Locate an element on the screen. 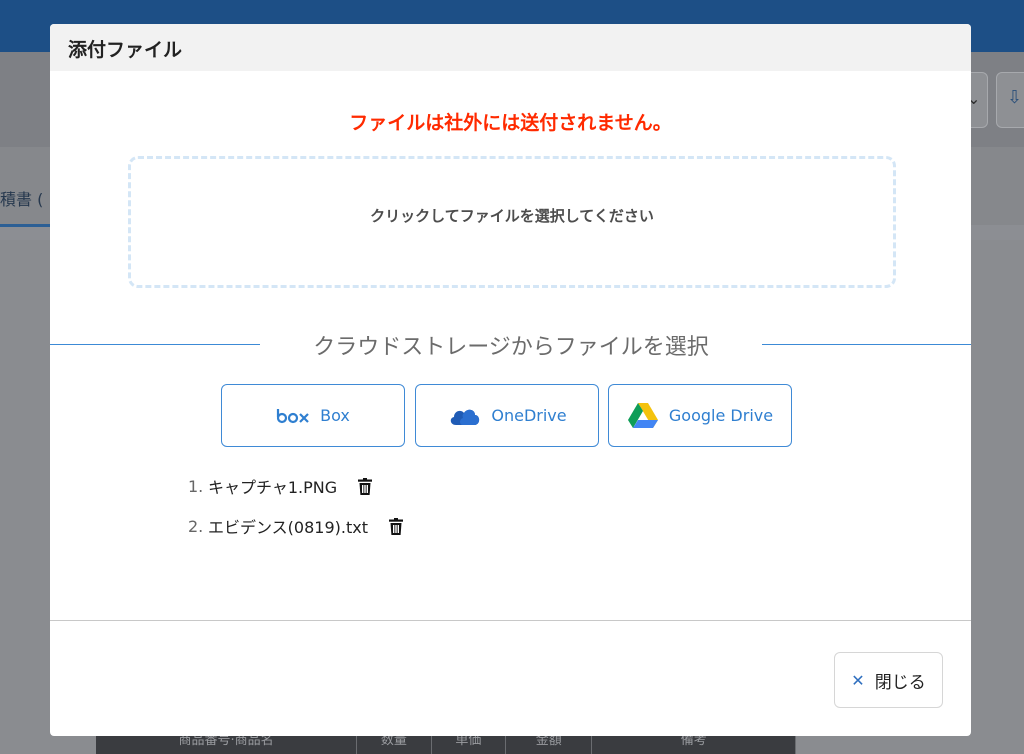 Image resolution: width=1024 pixels, height=754 pixels. table-header-row: 商品番号·商品名 数量 単価 金額 備考 is located at coordinates (446, 744).